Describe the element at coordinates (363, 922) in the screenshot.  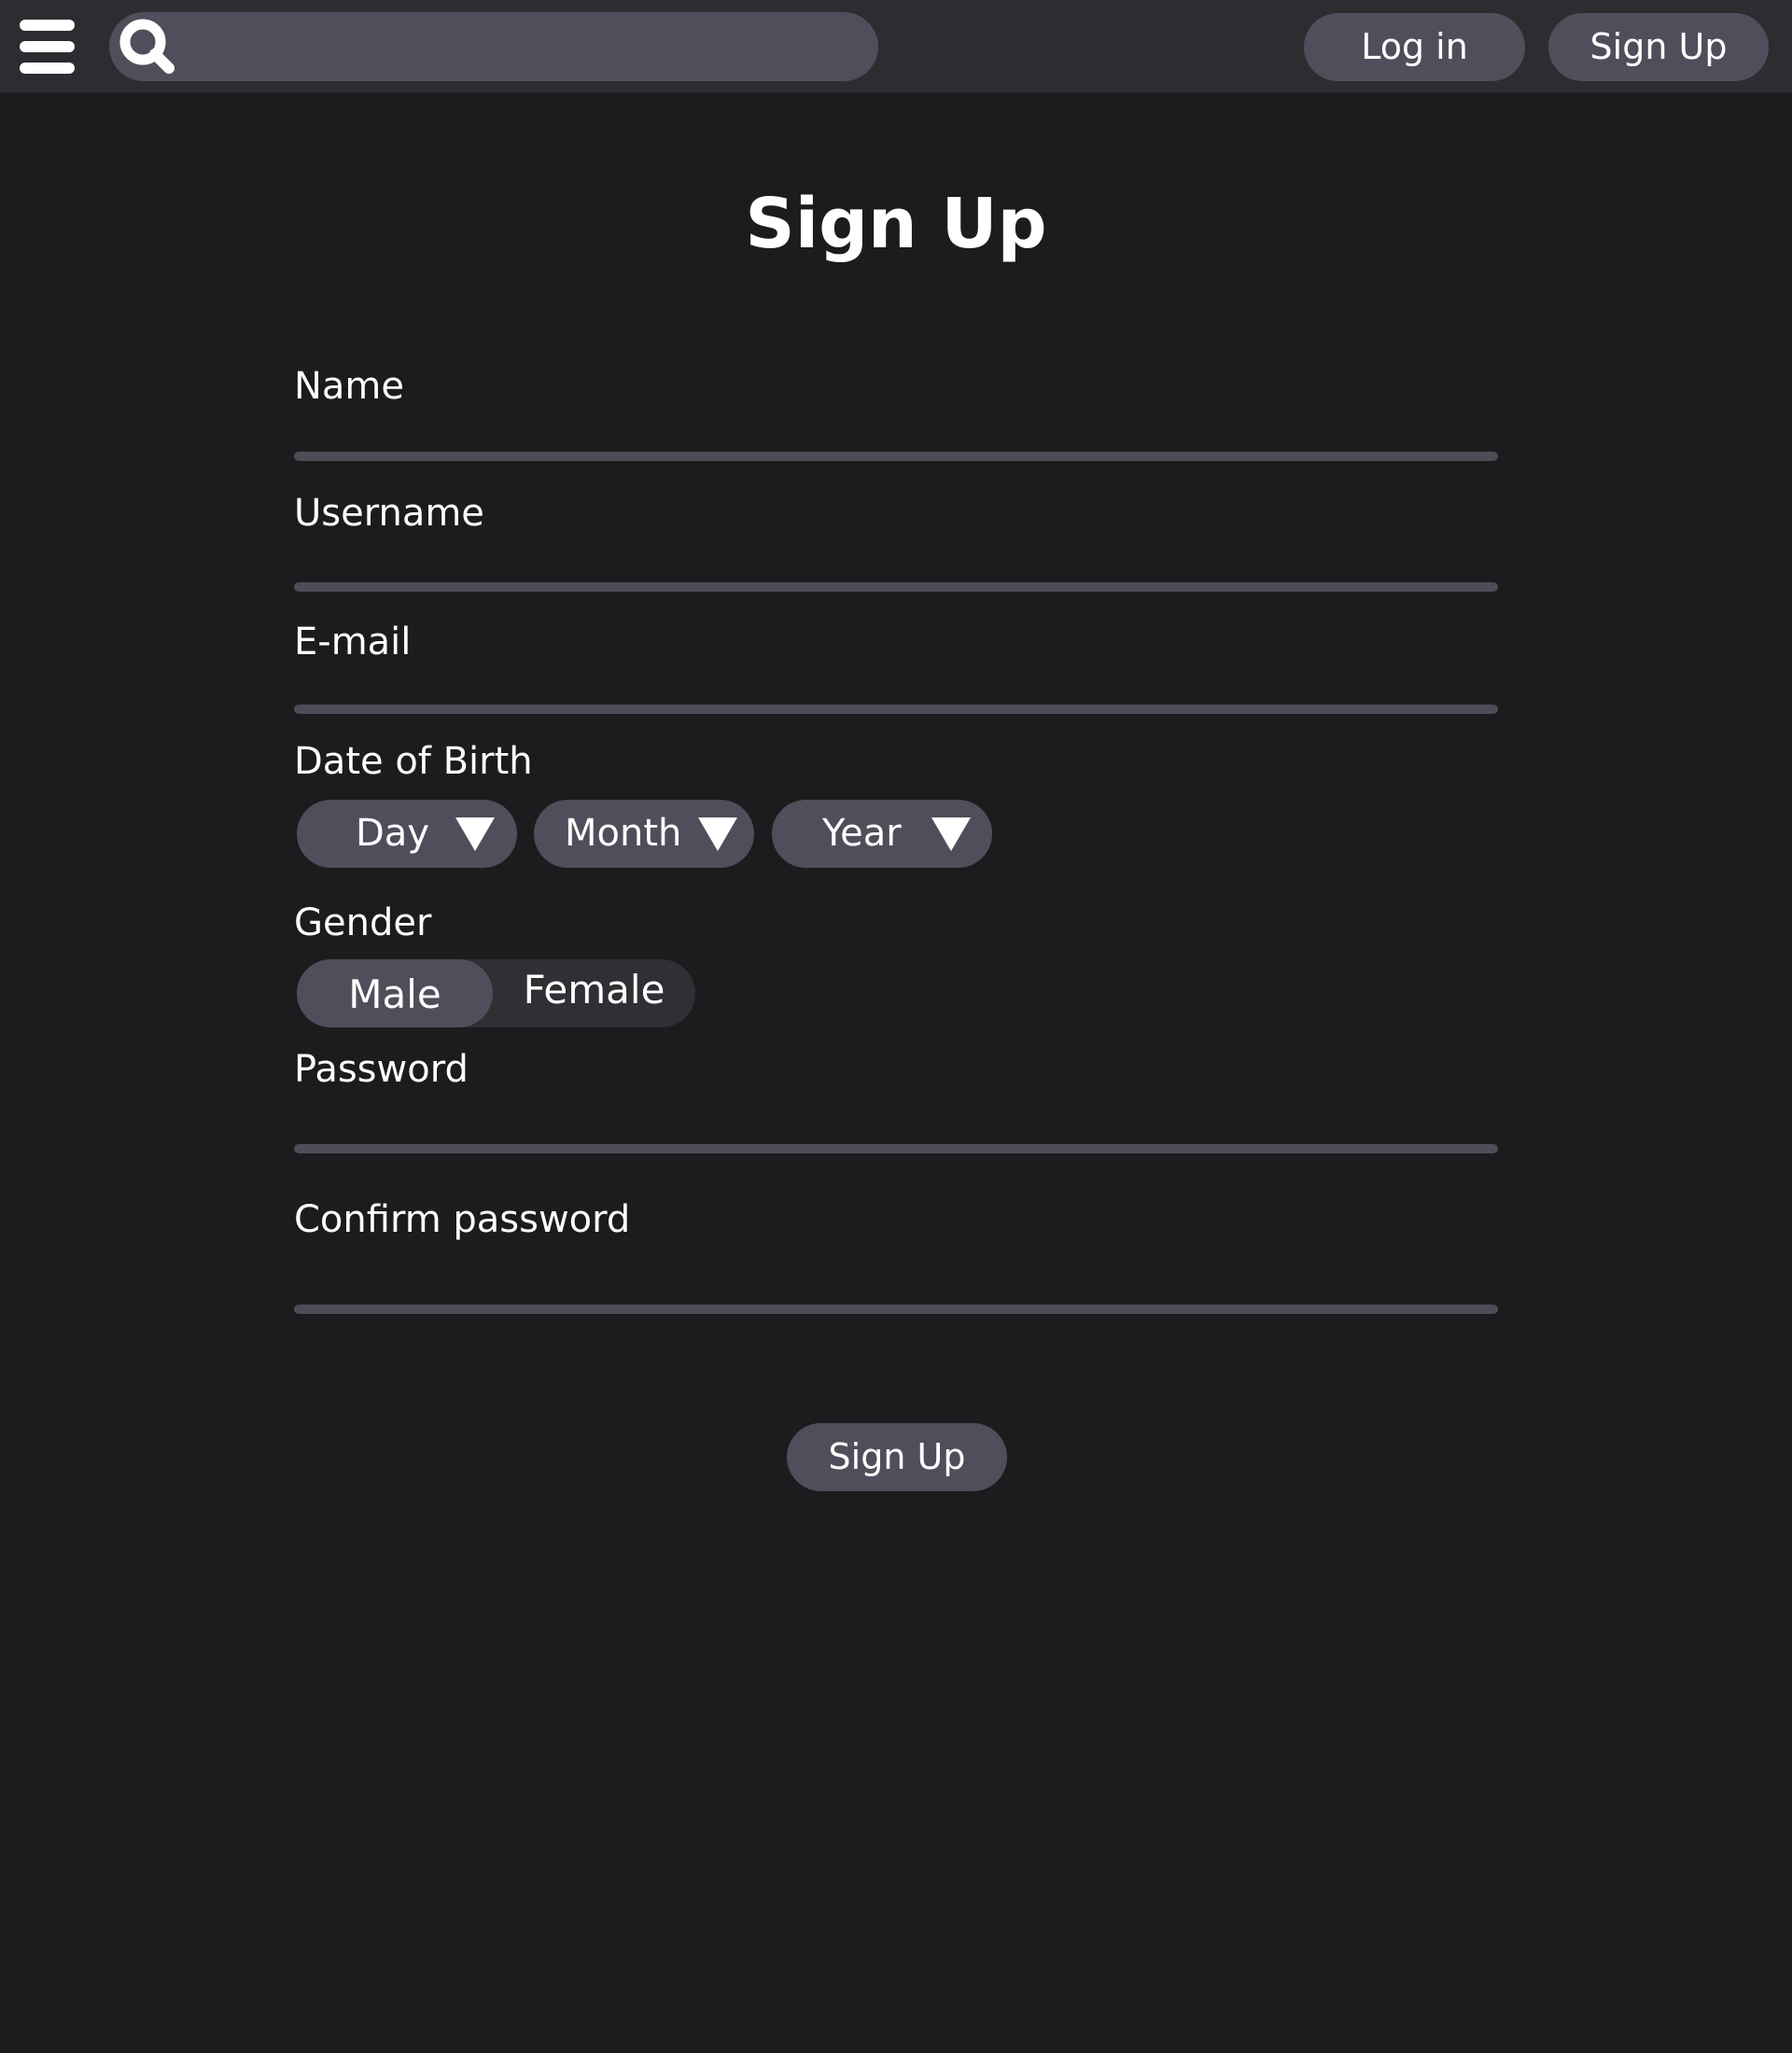
I see `gender-label: Gender` at that location.